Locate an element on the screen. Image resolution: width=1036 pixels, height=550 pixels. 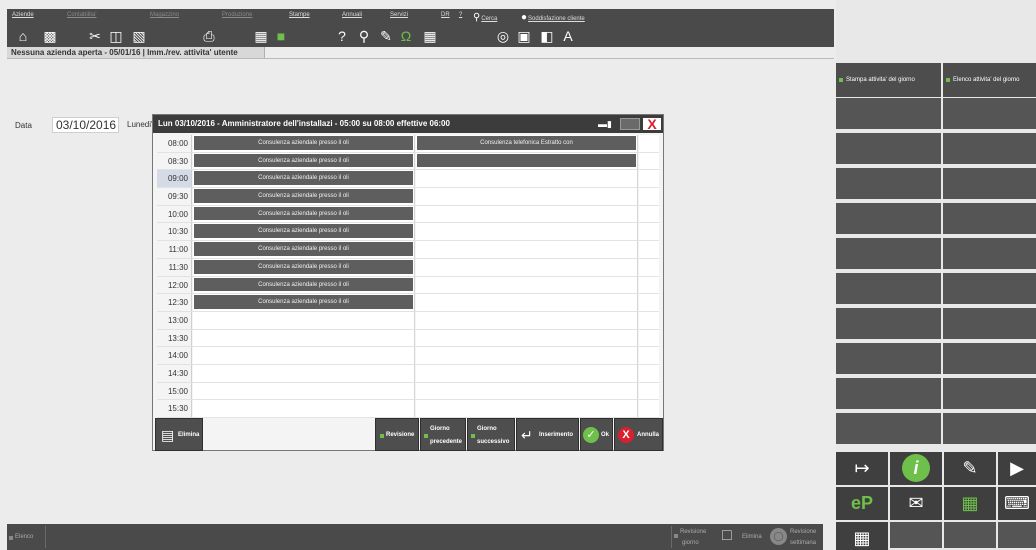
home-icon: ⌂ is located at coordinates (23, 36).